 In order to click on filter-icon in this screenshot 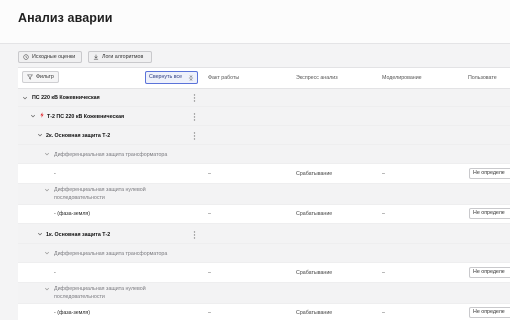, I will do `click(30, 77)`.